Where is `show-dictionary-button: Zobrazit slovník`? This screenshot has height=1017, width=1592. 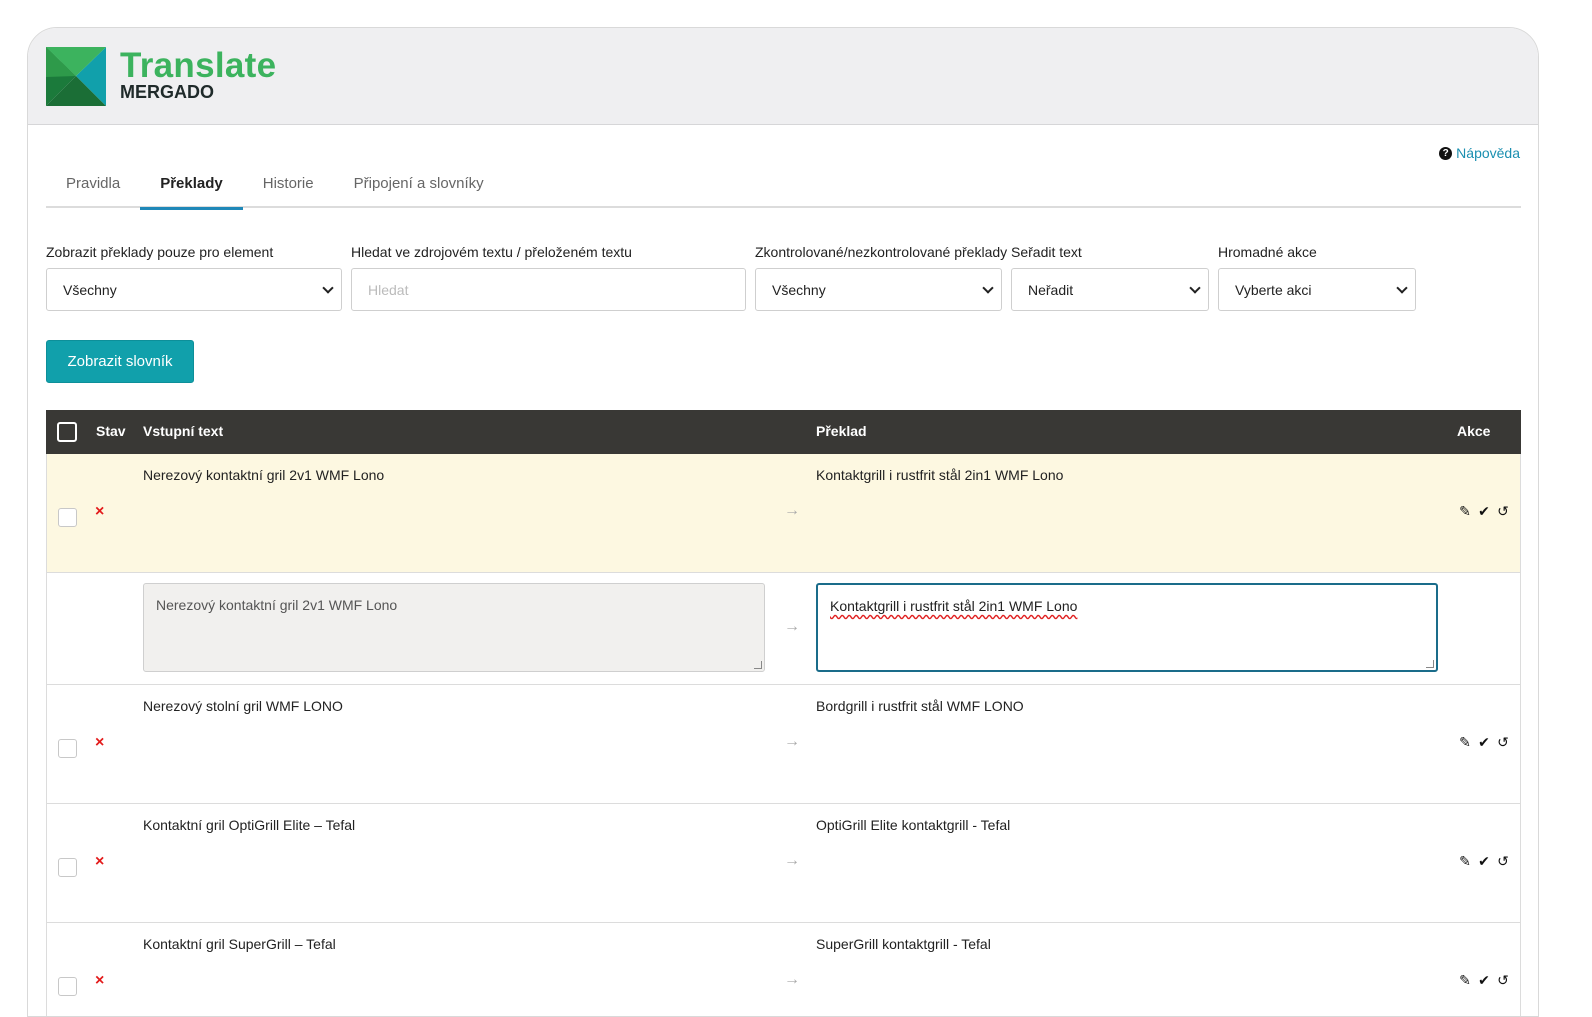
show-dictionary-button: Zobrazit slovník is located at coordinates (120, 361).